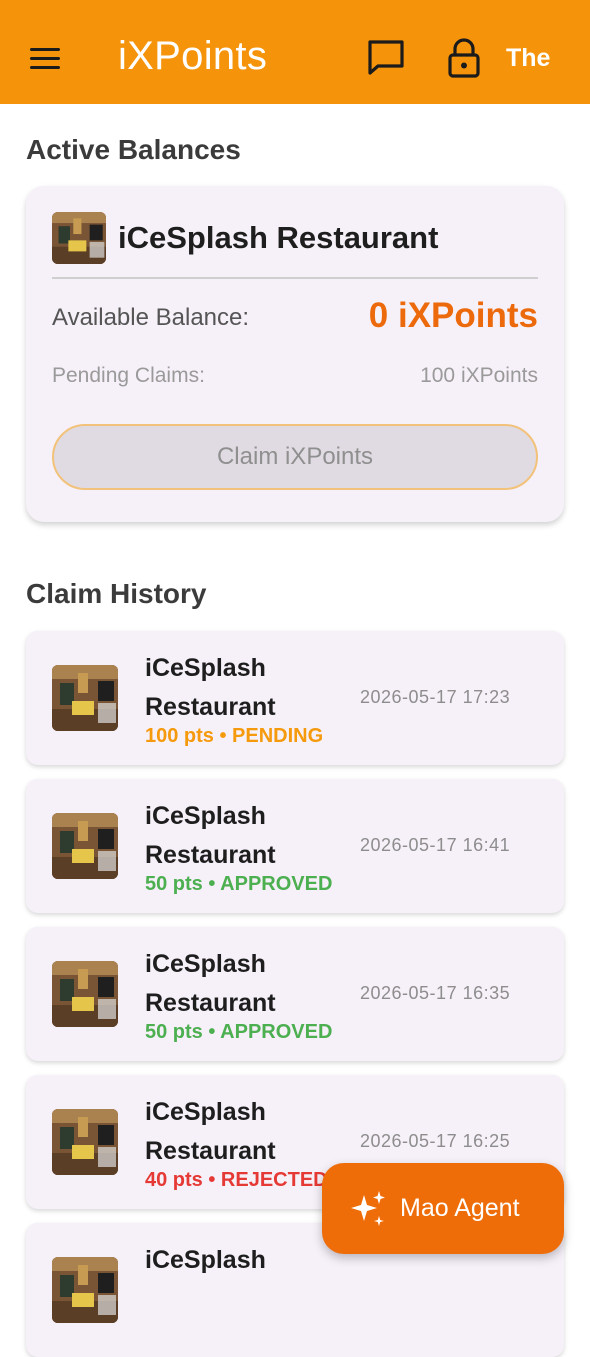  Describe the element at coordinates (116, 593) in the screenshot. I see `claim-history-title: Claim History` at that location.